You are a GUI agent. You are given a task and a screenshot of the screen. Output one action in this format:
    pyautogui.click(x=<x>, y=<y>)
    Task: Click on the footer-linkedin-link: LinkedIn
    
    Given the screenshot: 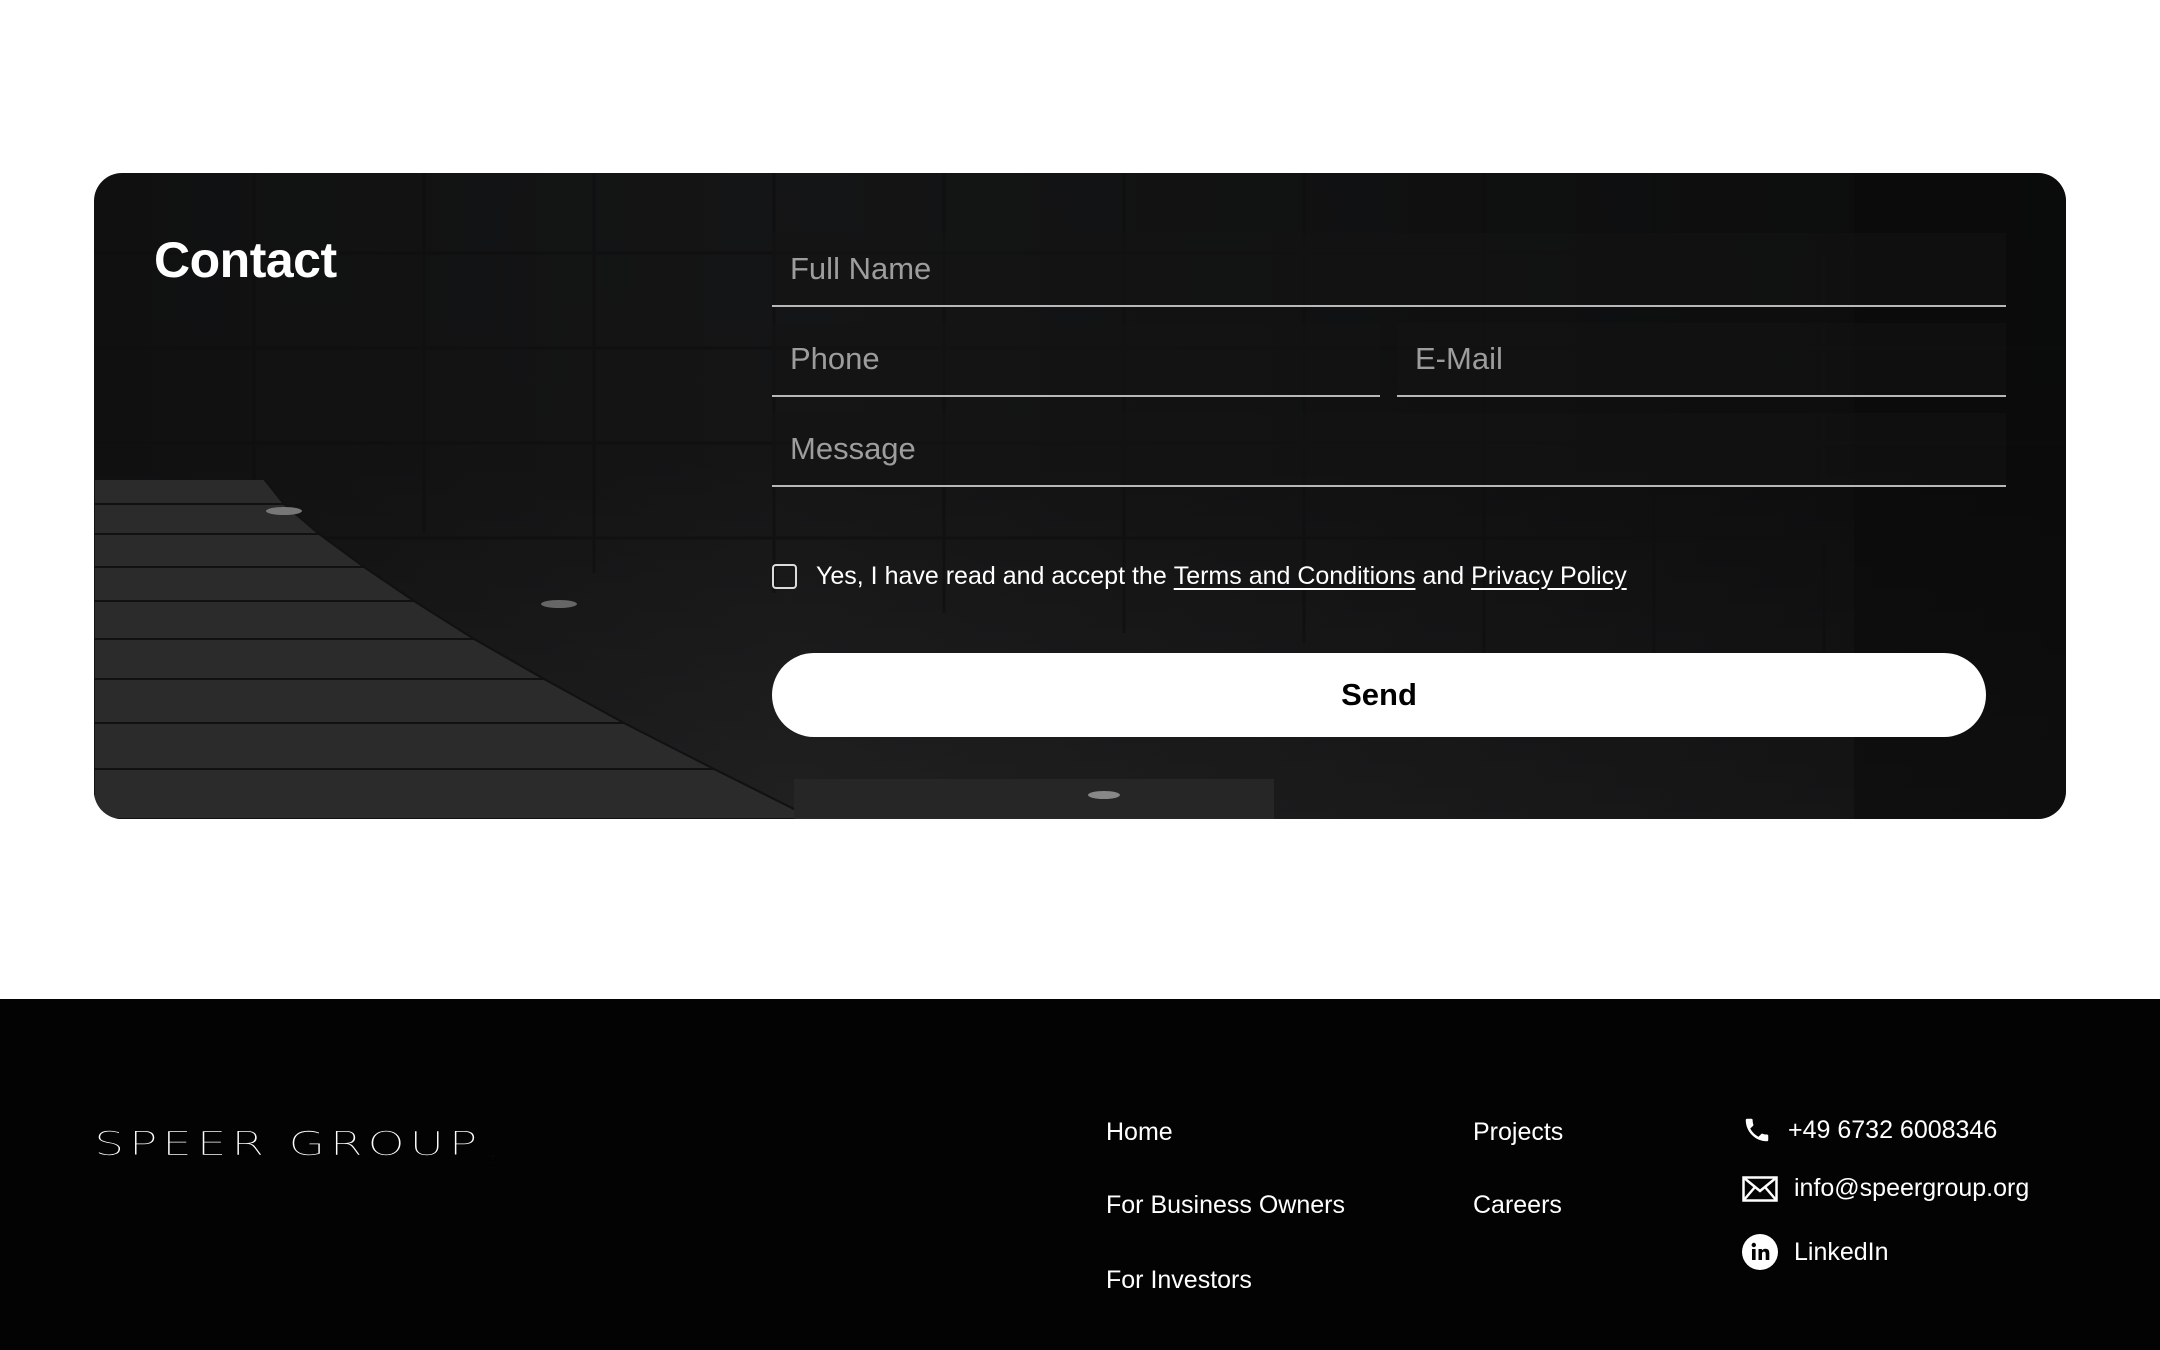 What is the action you would take?
    pyautogui.click(x=1815, y=1252)
    